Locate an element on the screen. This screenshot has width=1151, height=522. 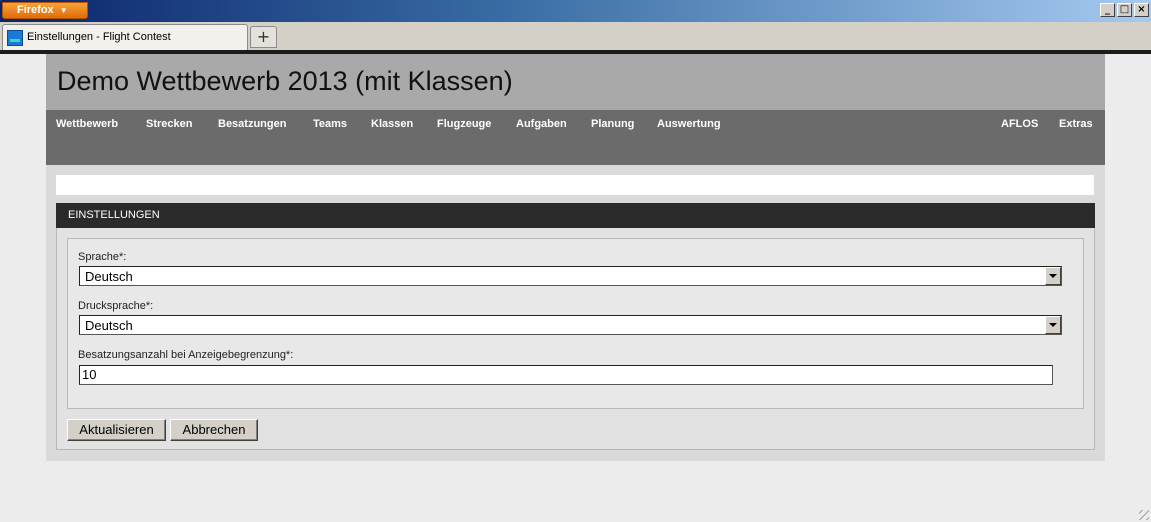
tab-title: Einstellungen - Flight Contest is located at coordinates (99, 37).